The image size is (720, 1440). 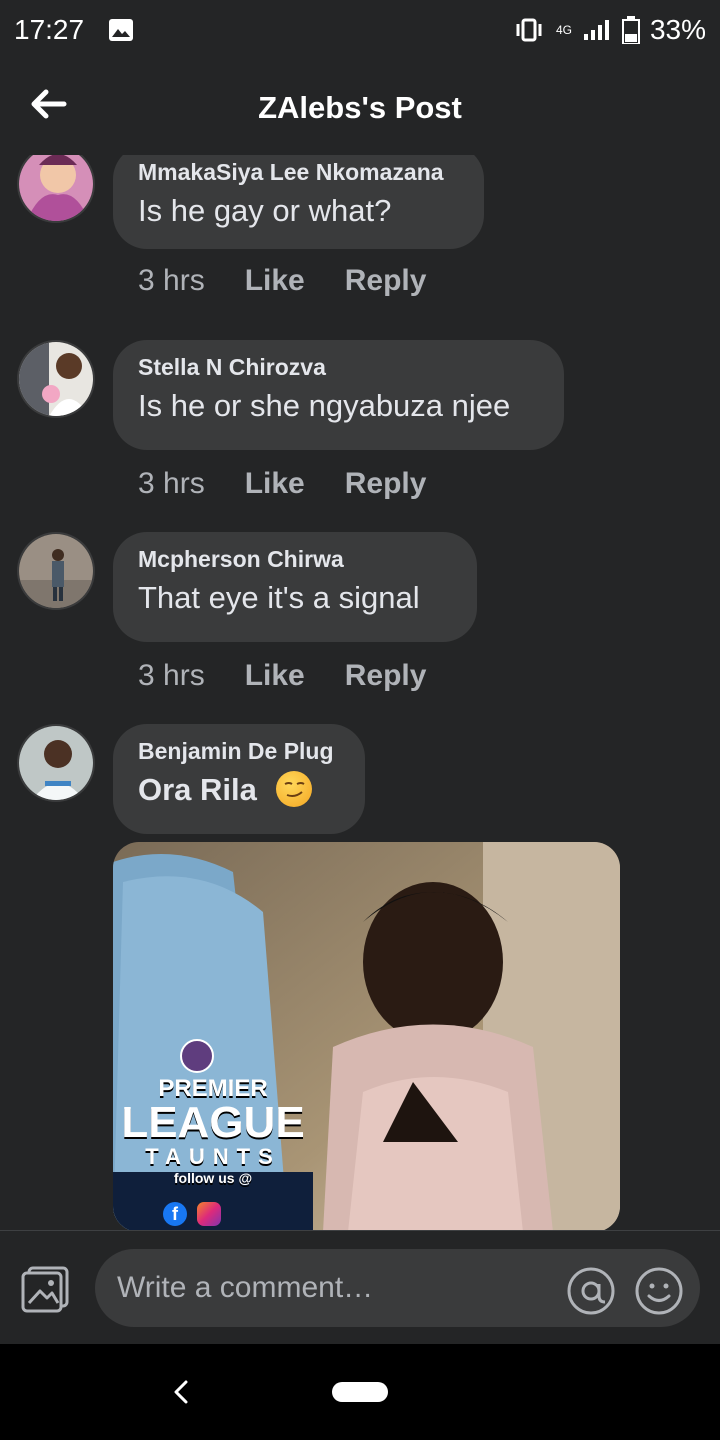 What do you see at coordinates (324, 405) in the screenshot?
I see `comment-text: Is he or she ngyabuza njee` at bounding box center [324, 405].